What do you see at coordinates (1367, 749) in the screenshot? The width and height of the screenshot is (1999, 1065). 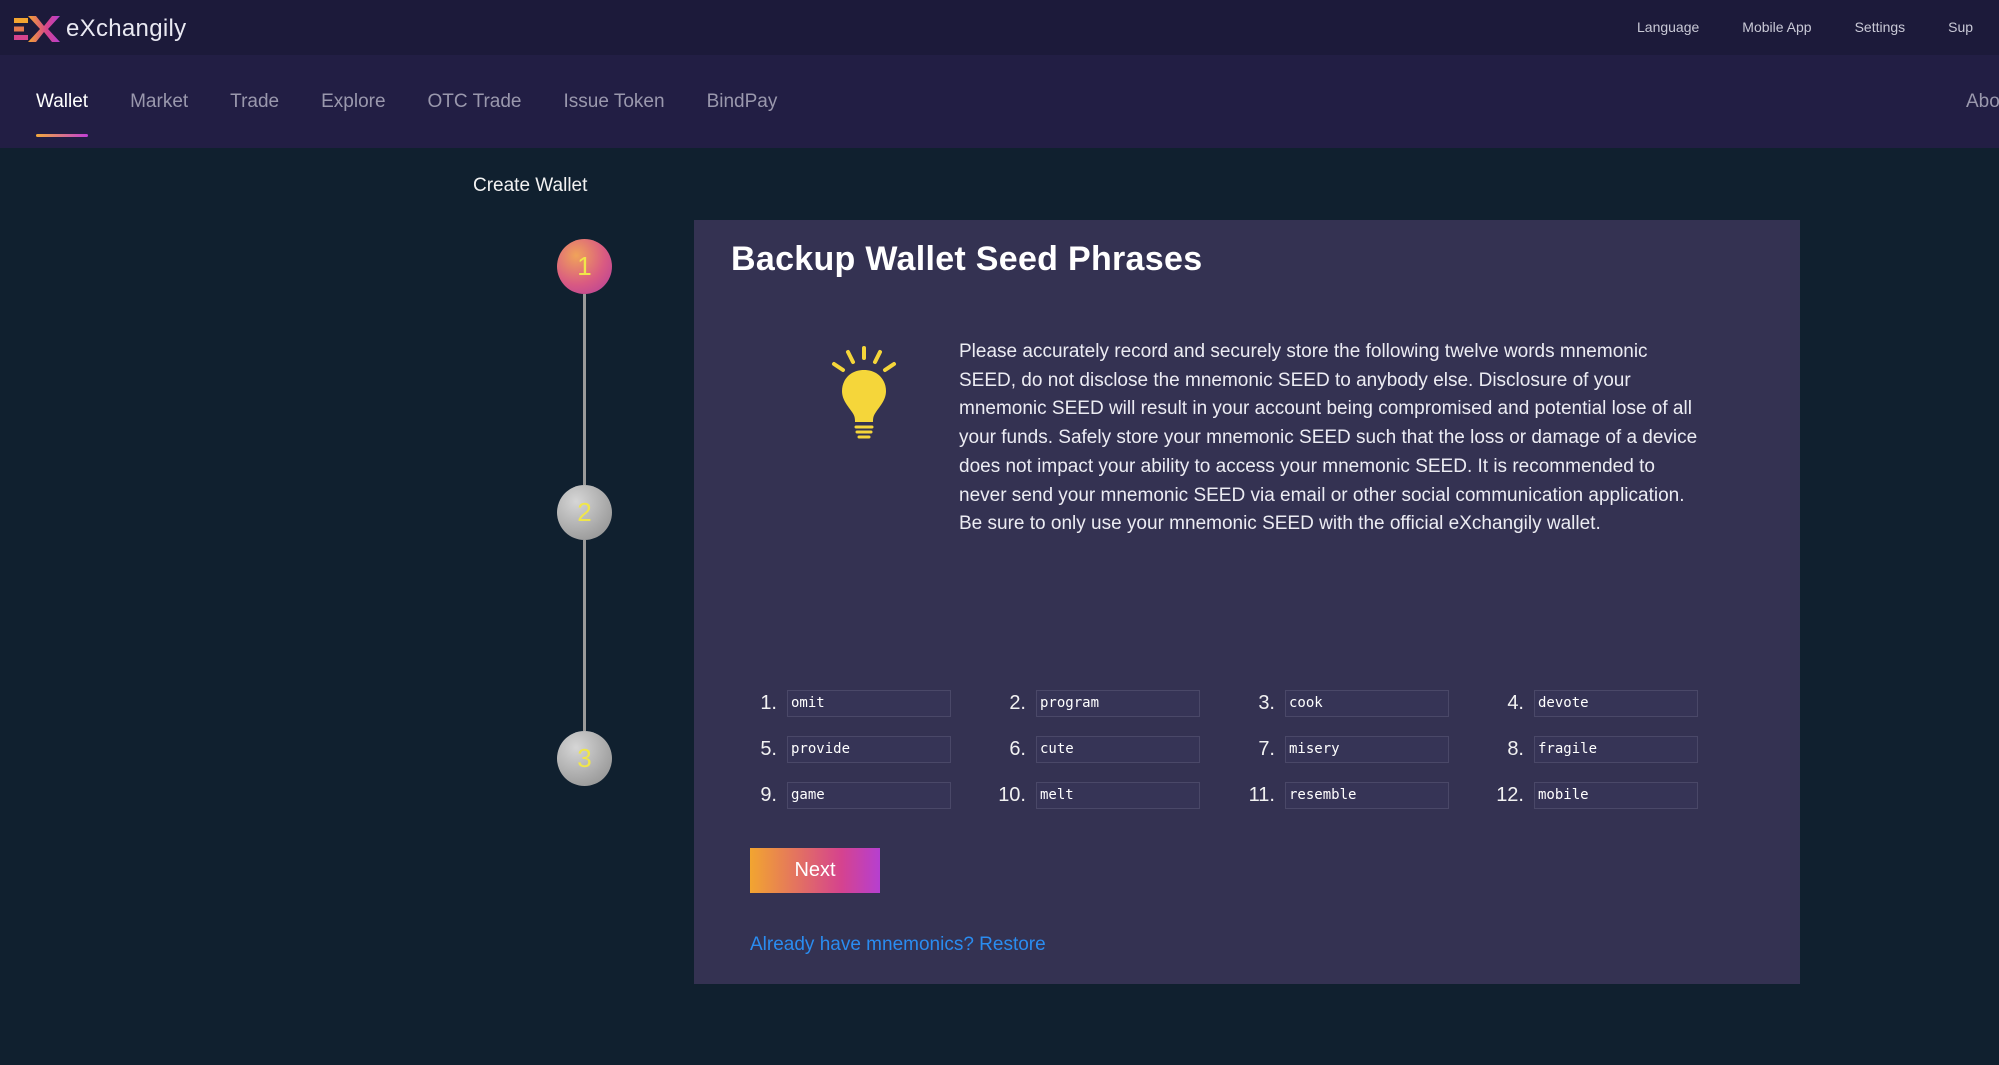 I see `seed-word-field: misery` at bounding box center [1367, 749].